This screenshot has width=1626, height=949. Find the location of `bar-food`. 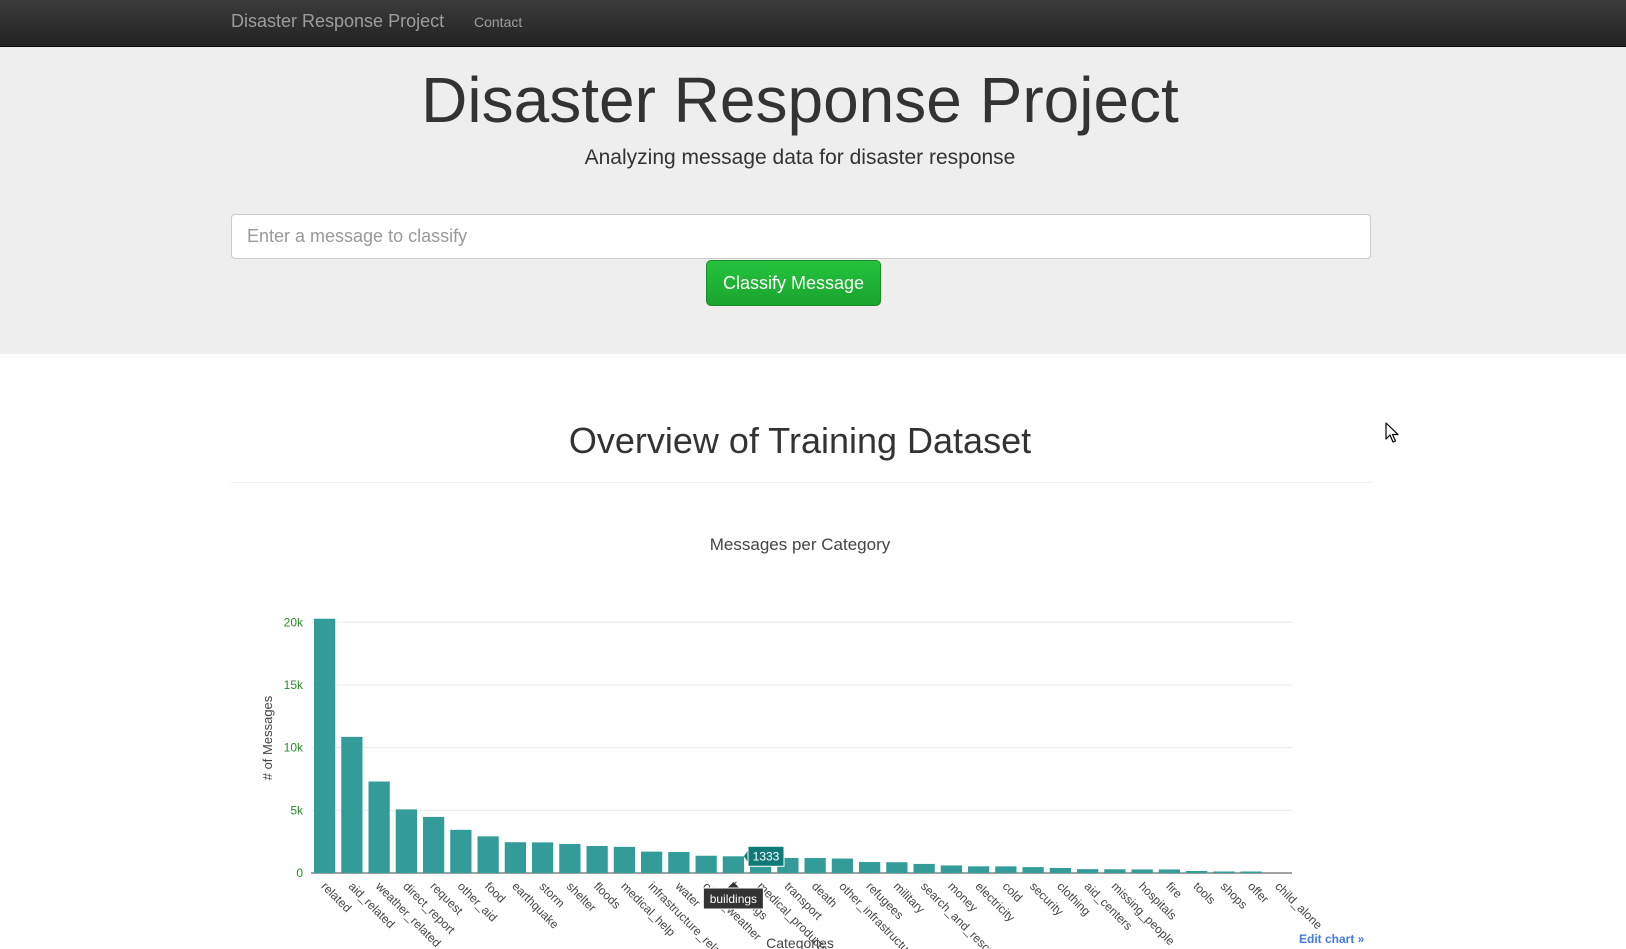

bar-food is located at coordinates (488, 854).